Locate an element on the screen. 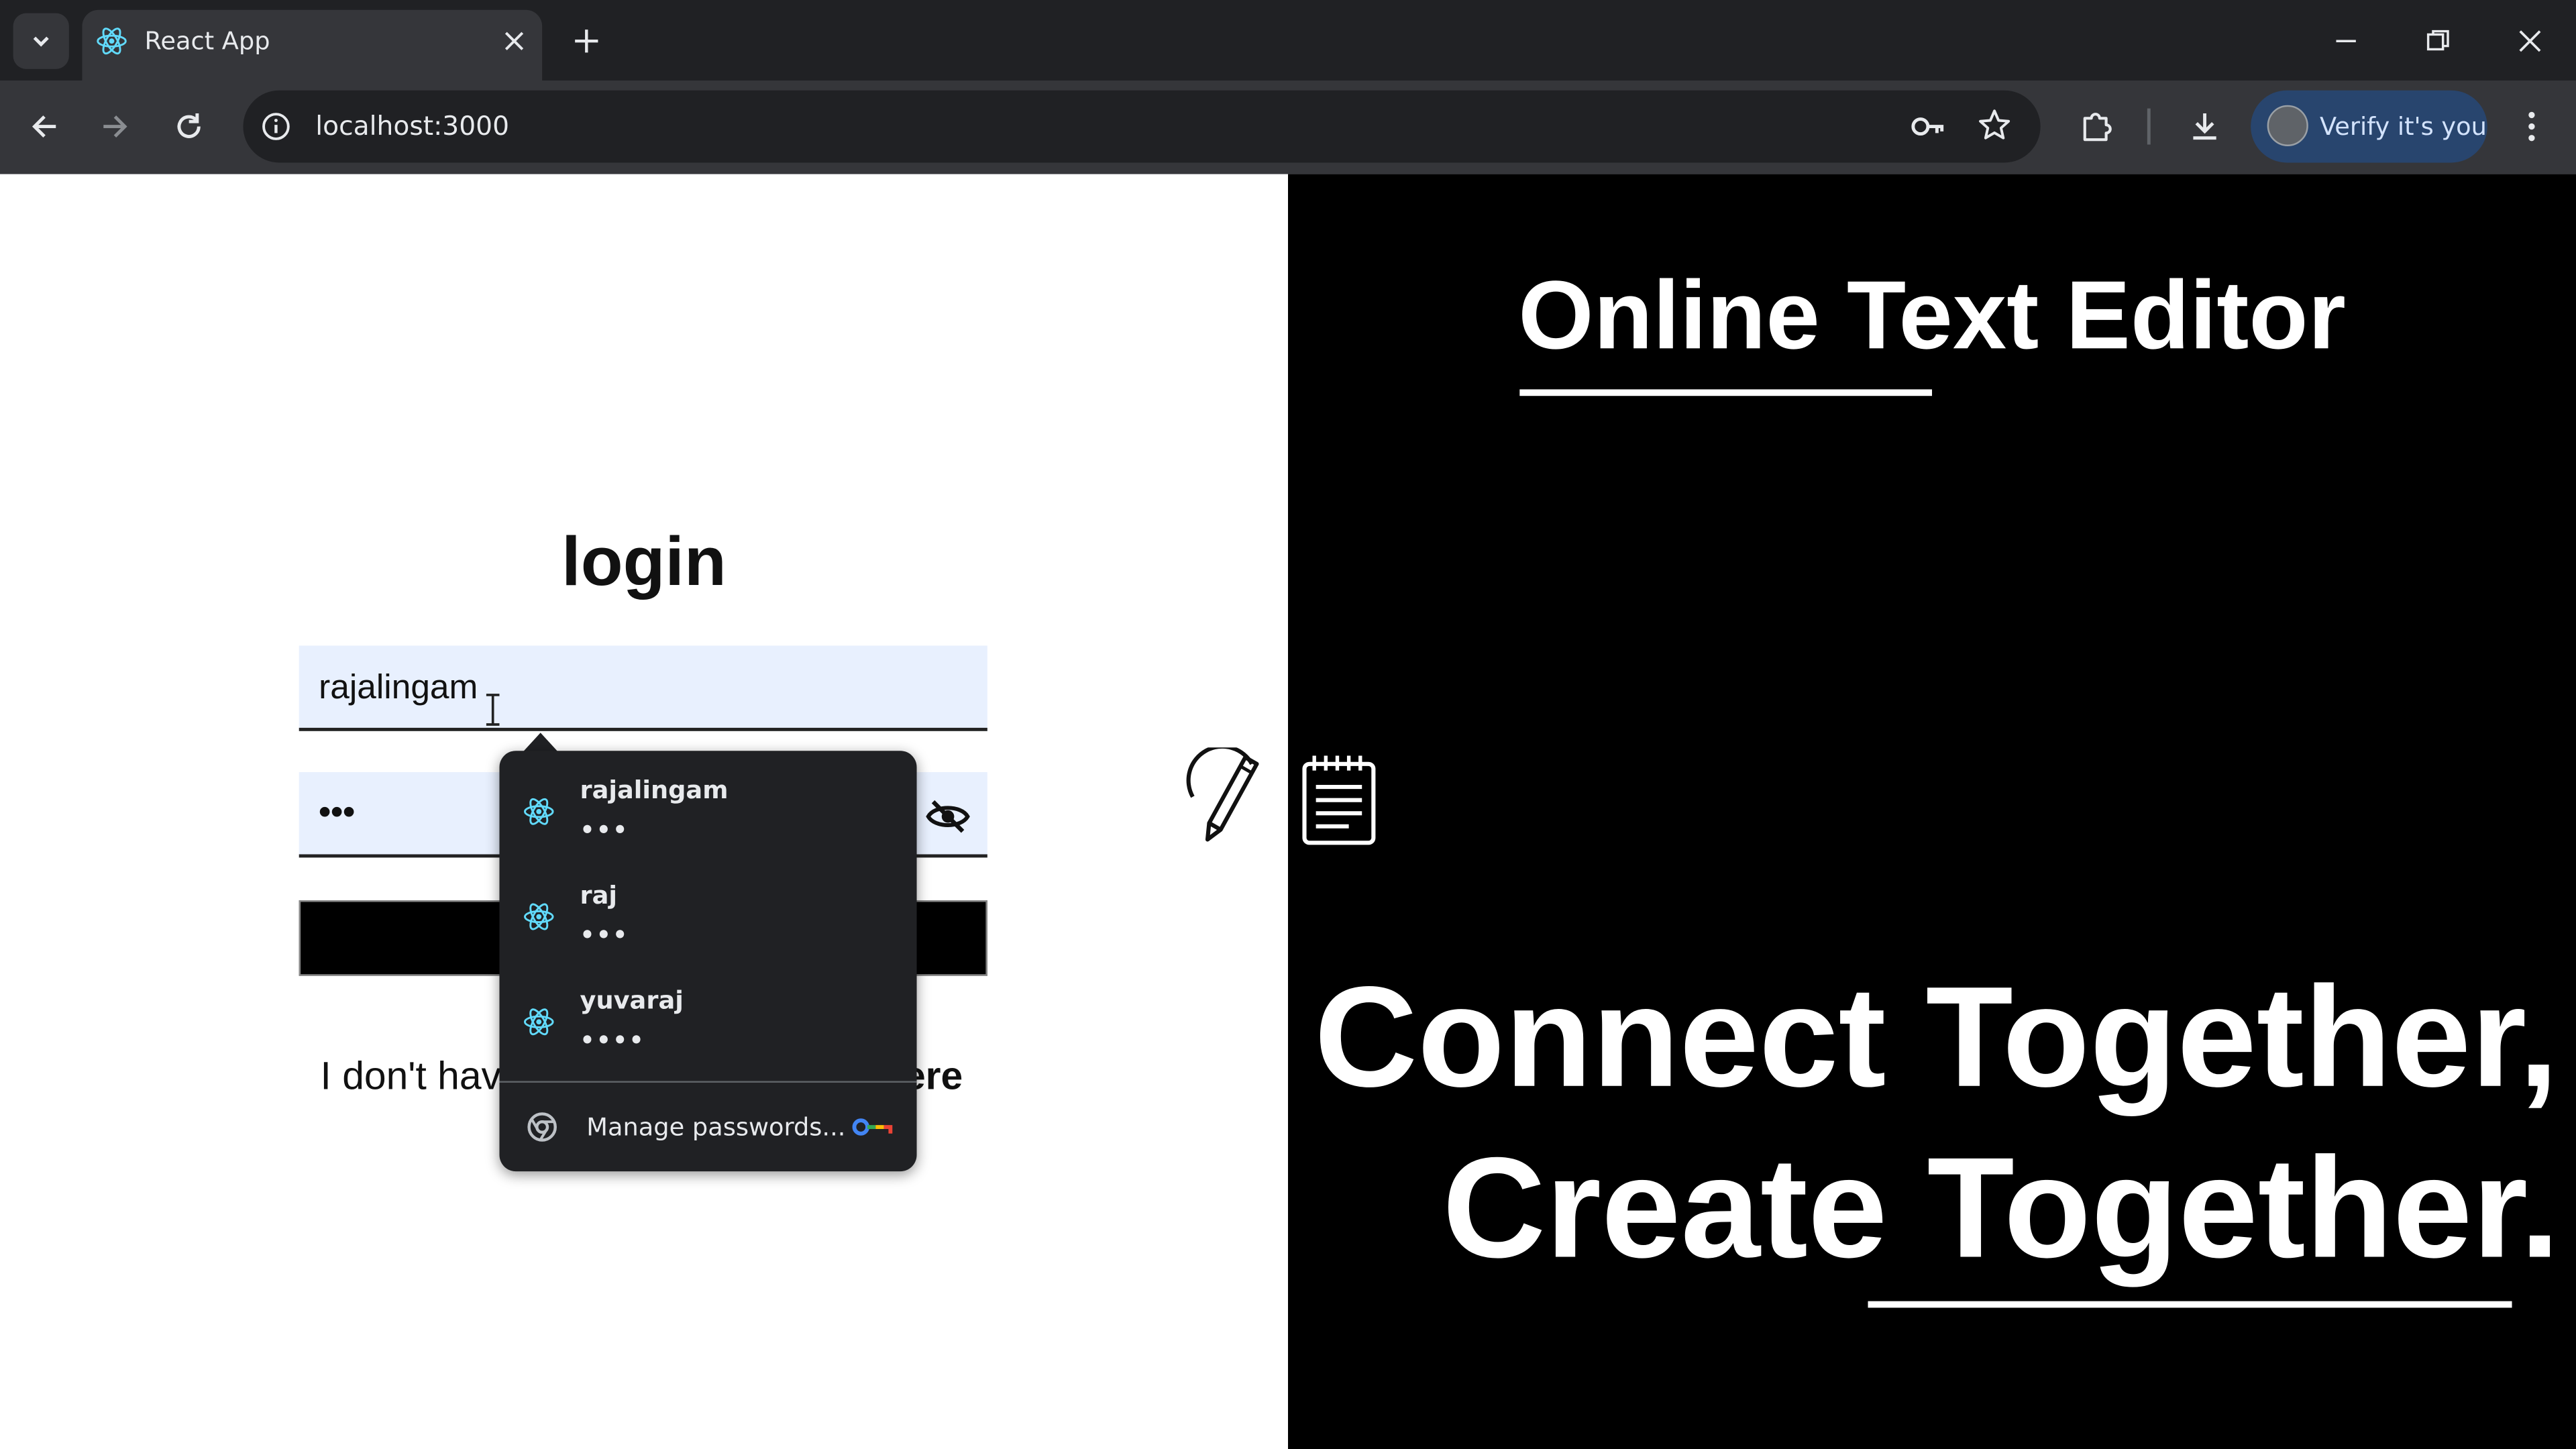 The height and width of the screenshot is (1449, 2576). hero-underline is located at coordinates (2190, 1304).